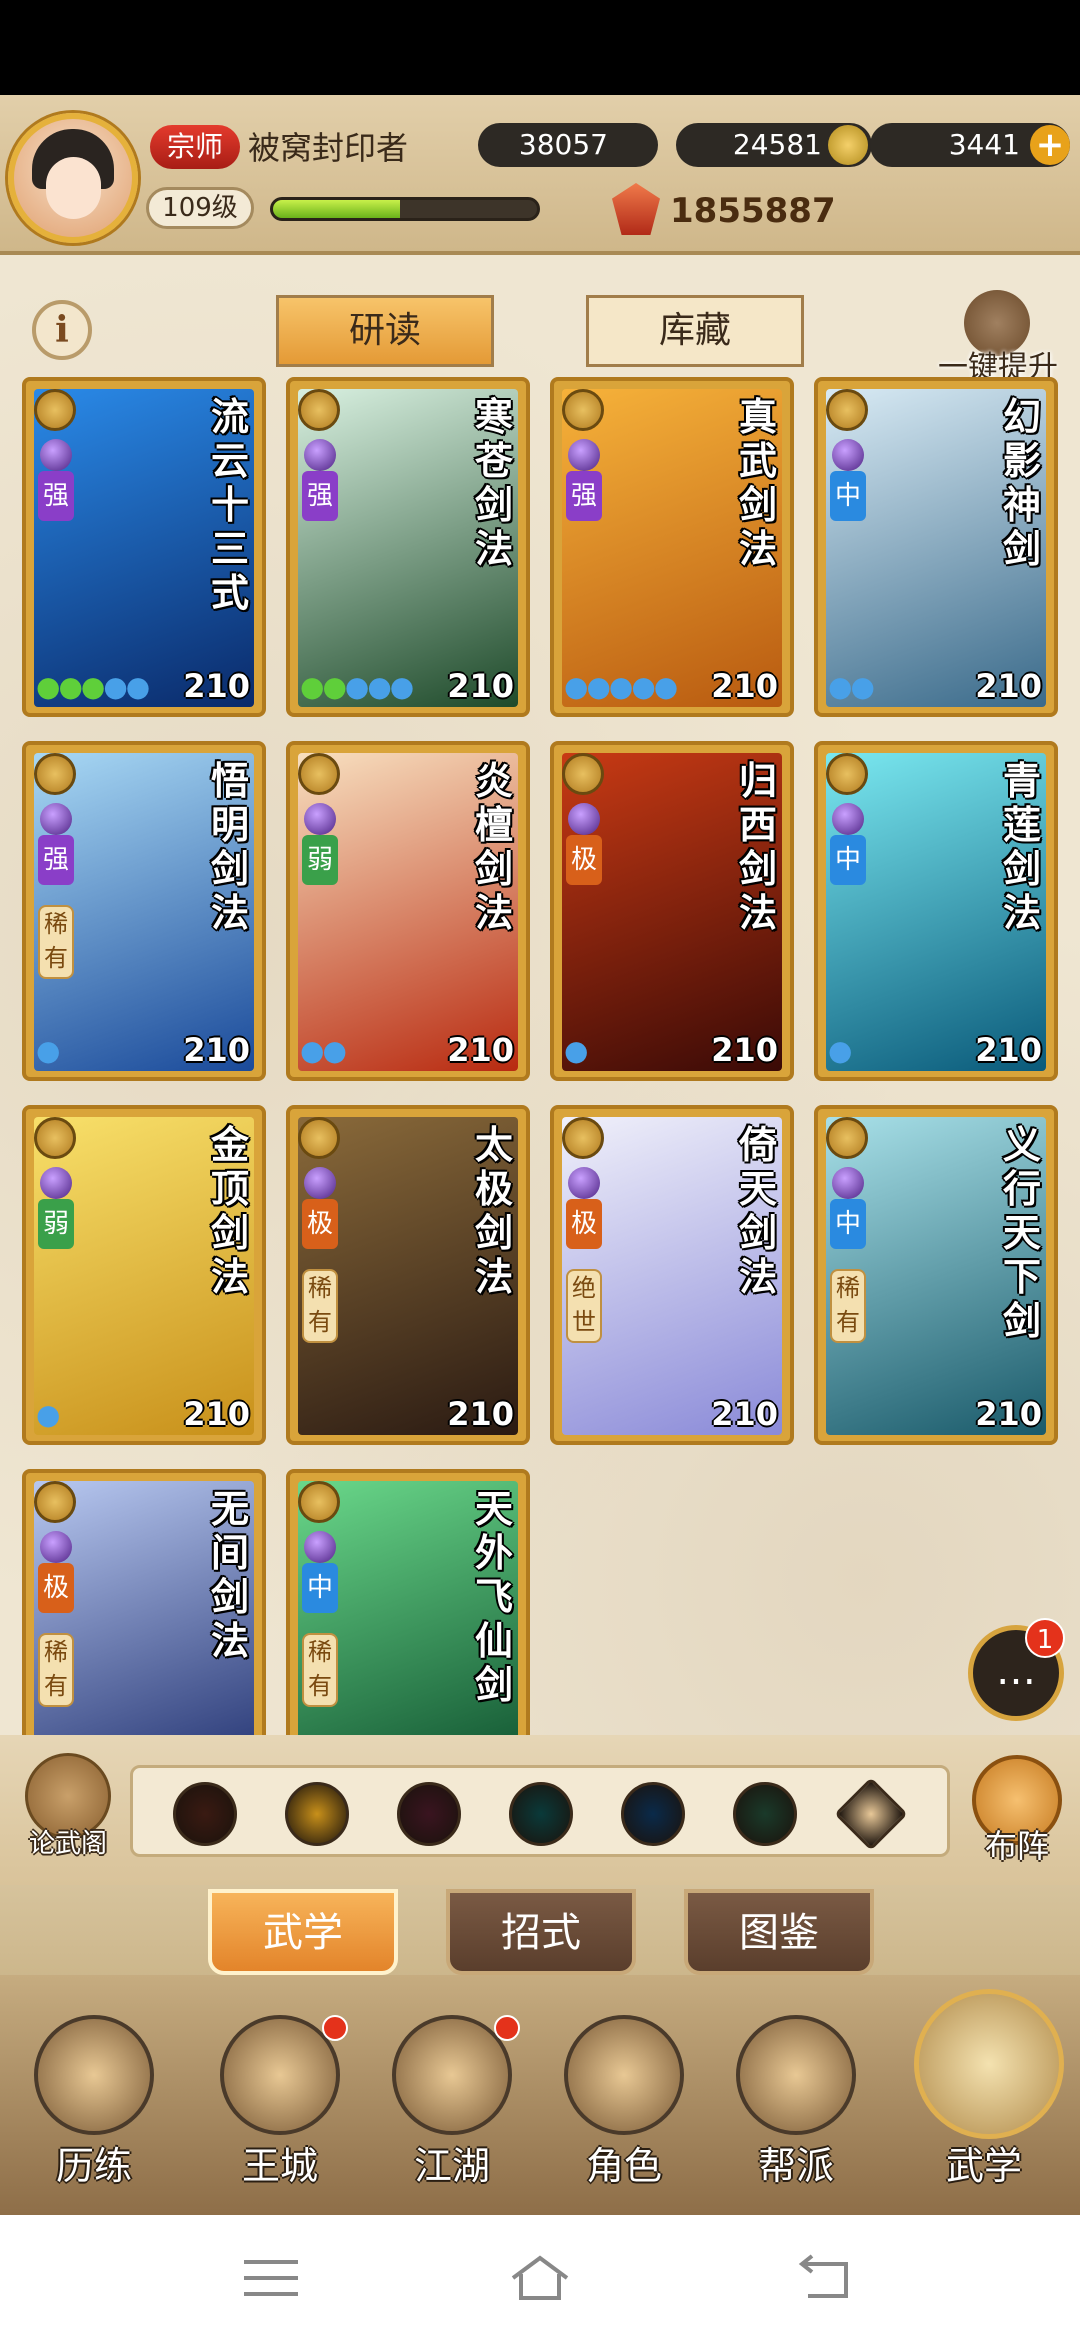 The width and height of the screenshot is (1080, 2340). Describe the element at coordinates (936, 1275) in the screenshot. I see `skill-card: 中稀有 义行天下剑 210` at that location.